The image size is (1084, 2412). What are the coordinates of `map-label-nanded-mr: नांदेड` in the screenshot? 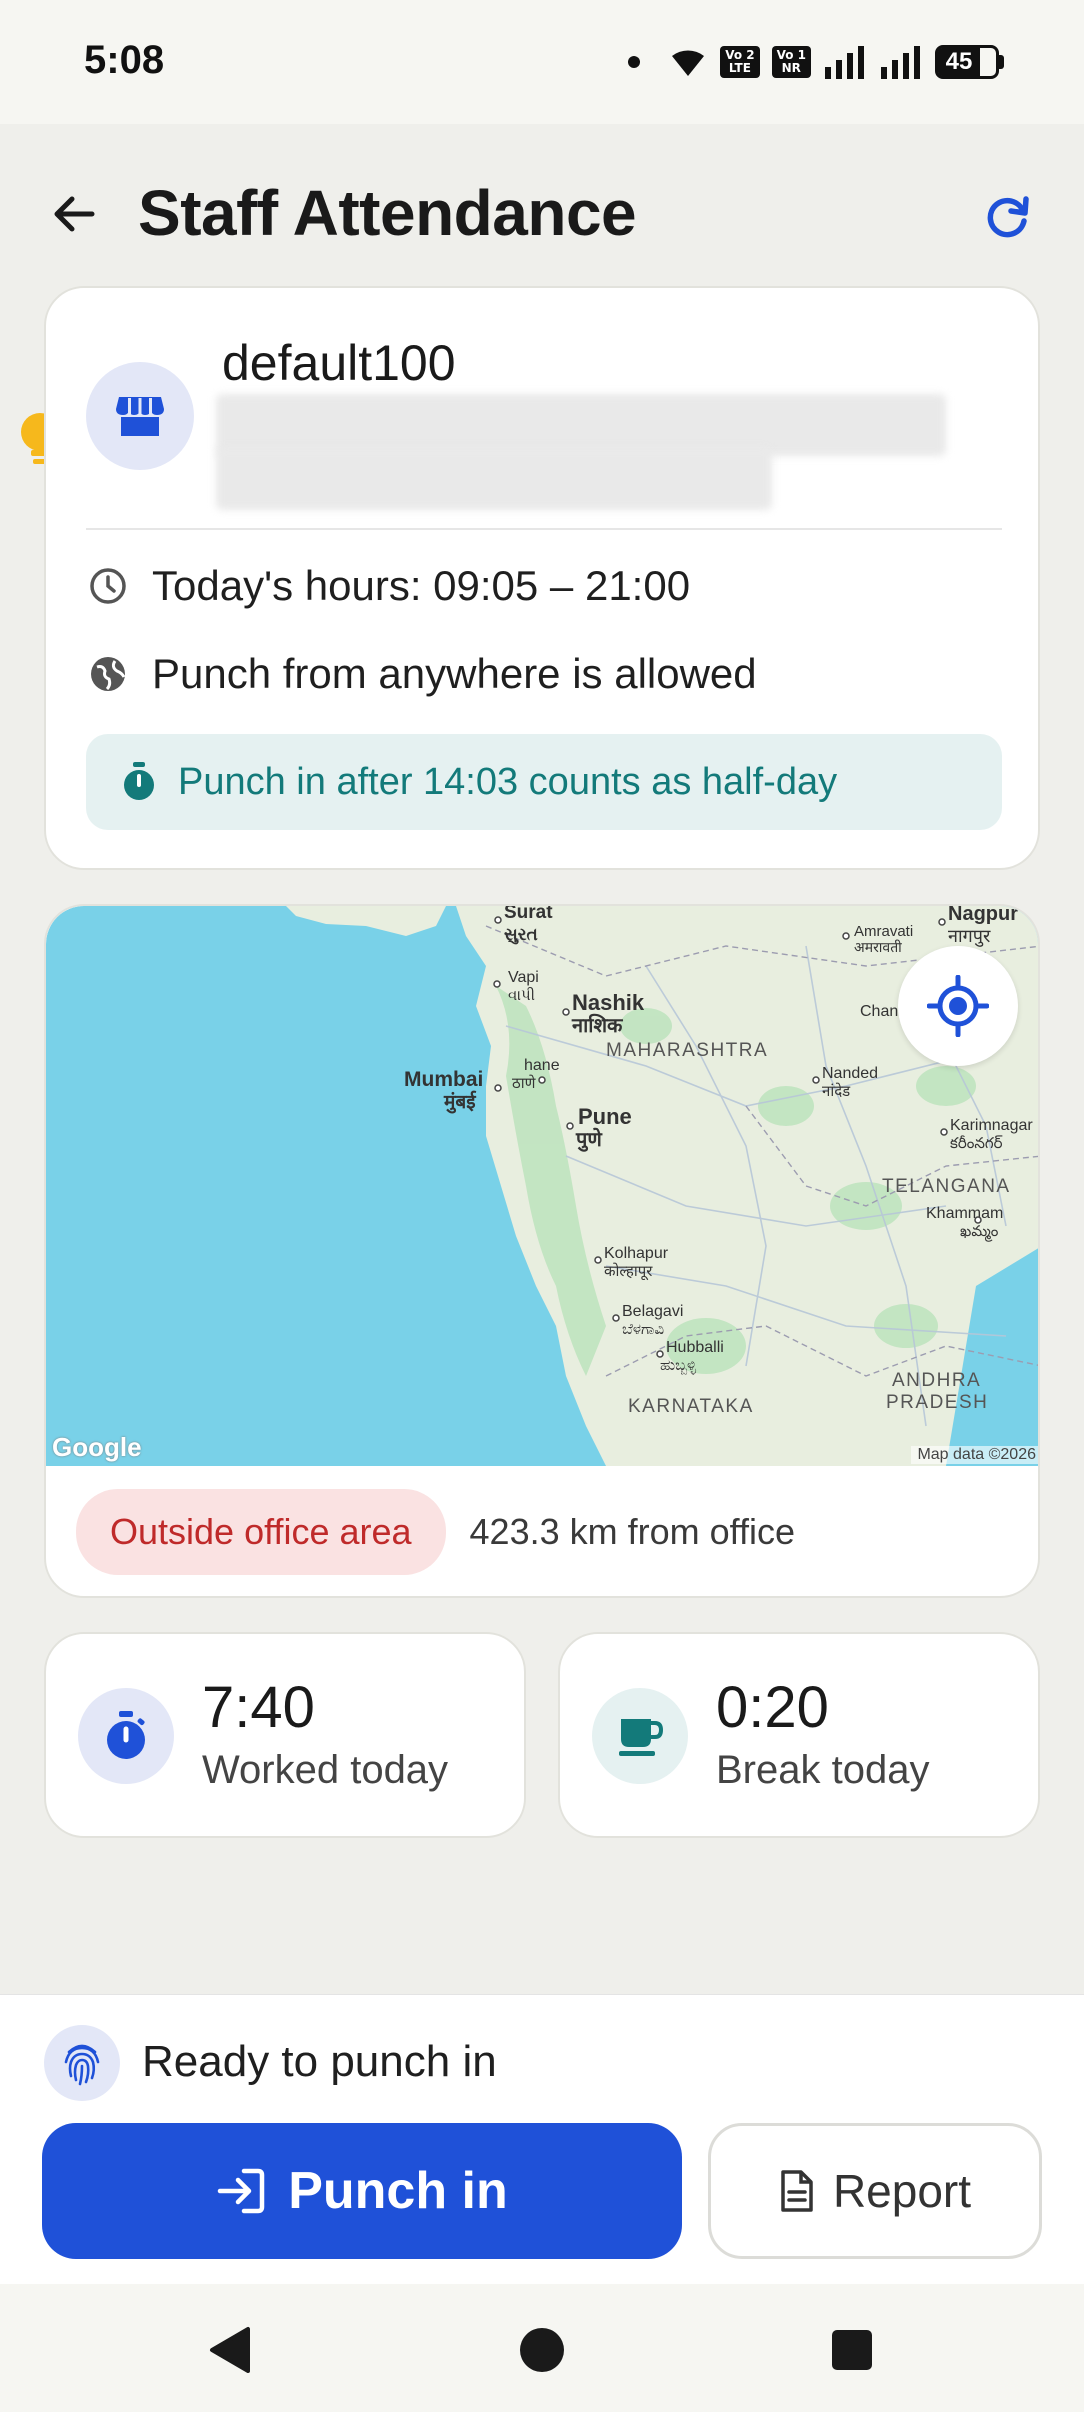 It's located at (836, 1091).